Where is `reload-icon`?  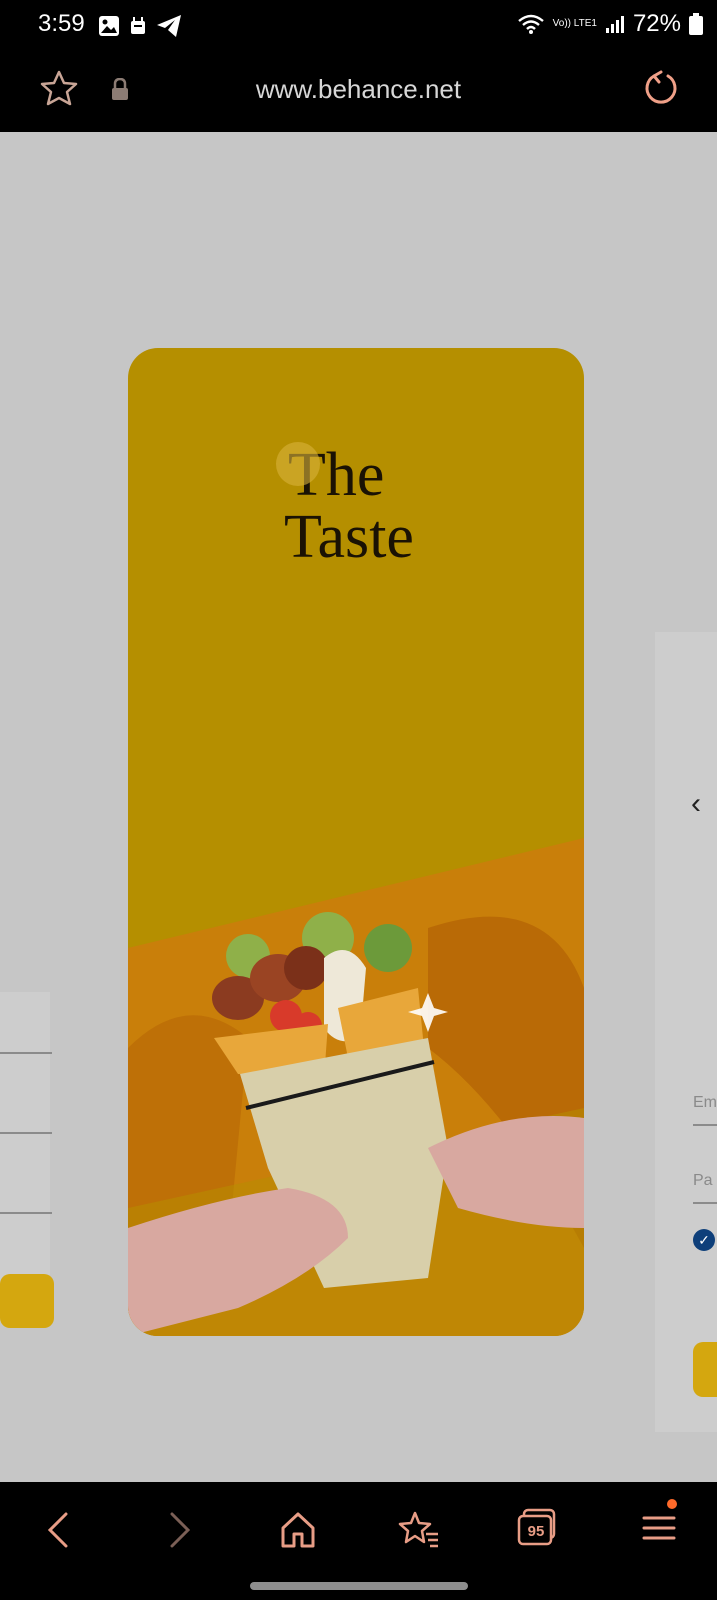
reload-icon is located at coordinates (661, 88).